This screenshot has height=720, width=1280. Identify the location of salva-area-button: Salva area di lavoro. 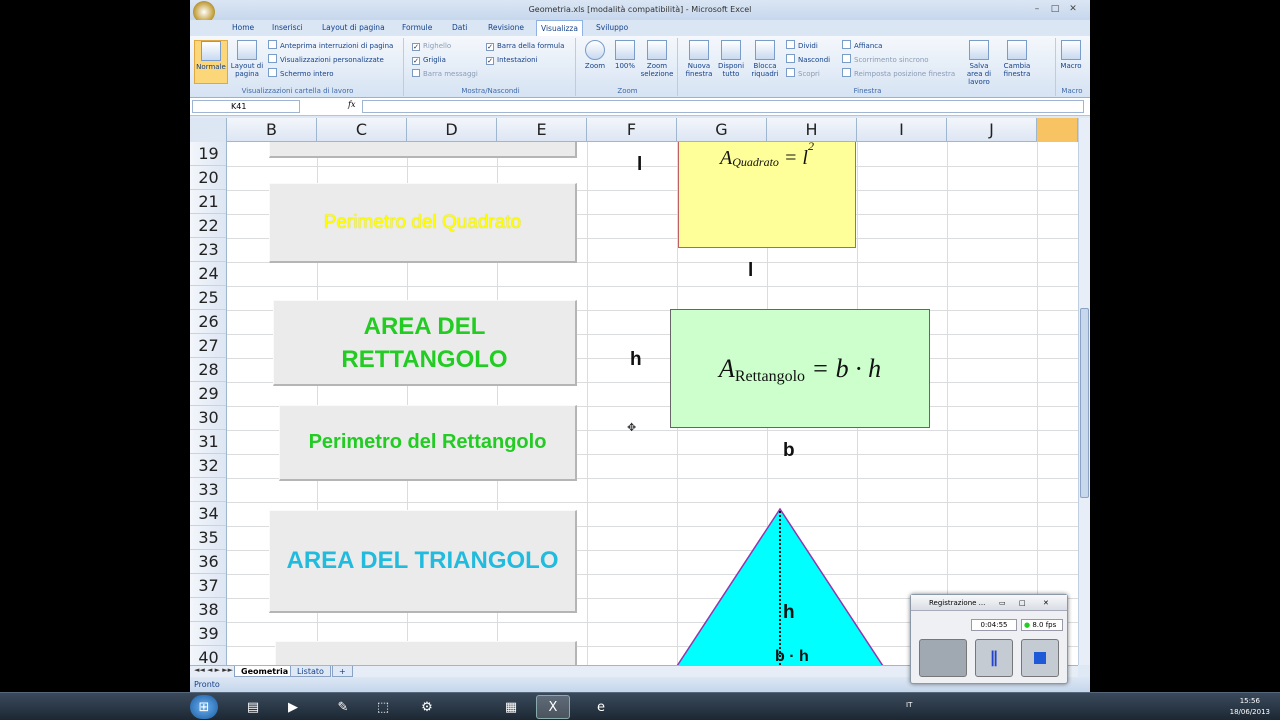
(979, 63).